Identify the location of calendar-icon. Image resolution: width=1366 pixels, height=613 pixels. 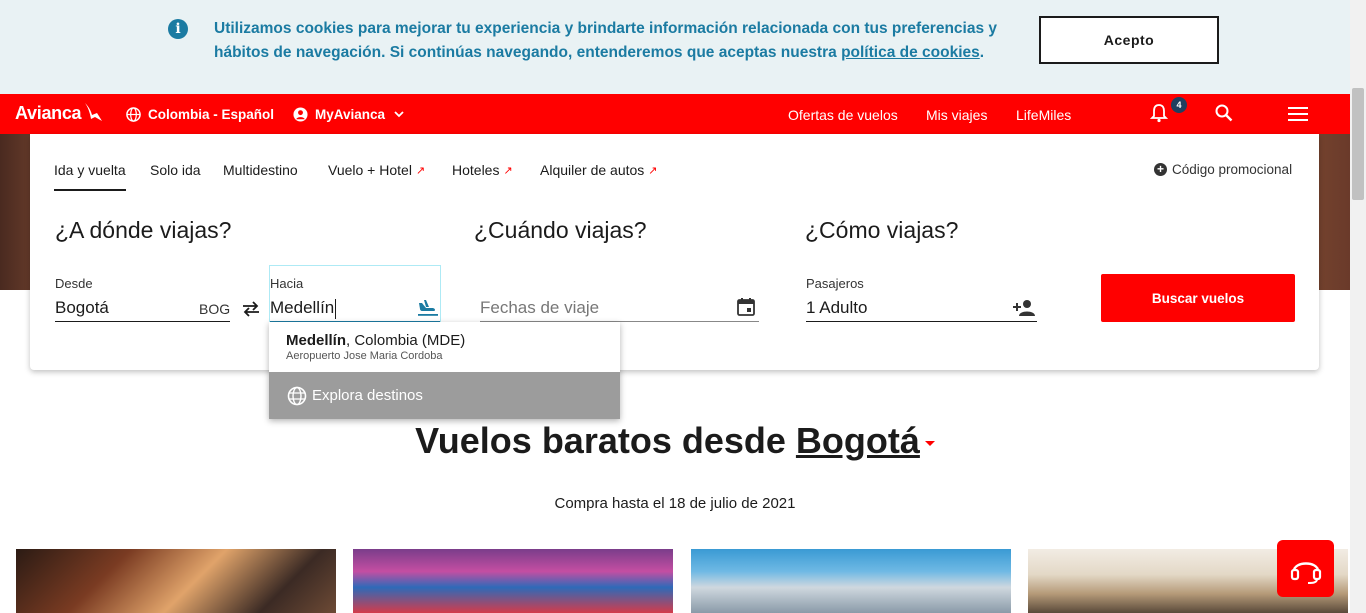
(746, 307).